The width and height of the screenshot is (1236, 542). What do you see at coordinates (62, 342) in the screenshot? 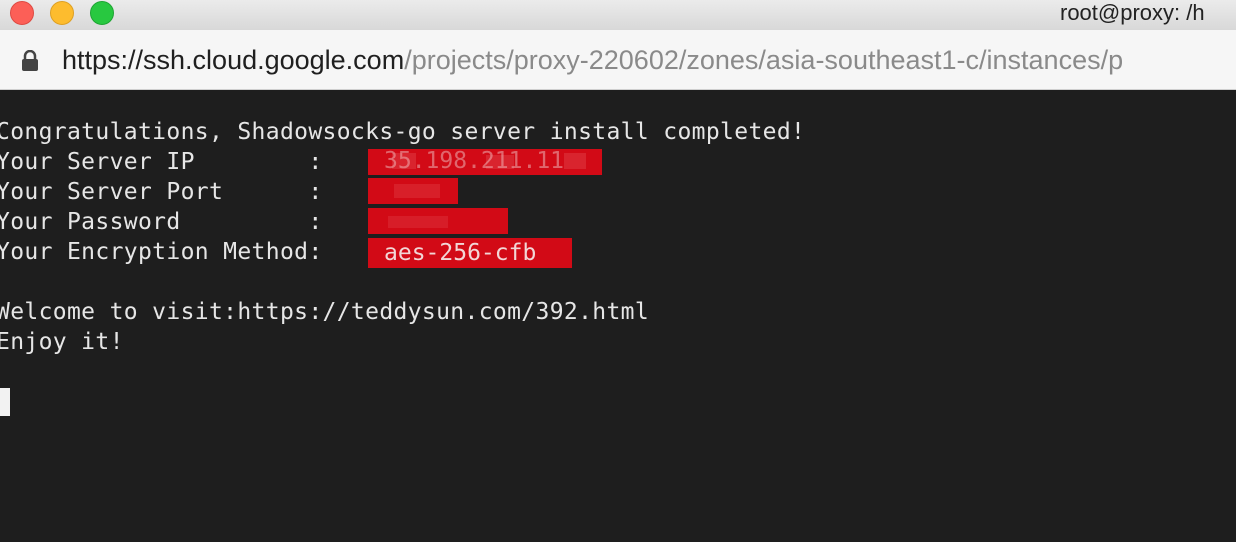
I see `terminal-line-enjoy: Enjoy it!` at bounding box center [62, 342].